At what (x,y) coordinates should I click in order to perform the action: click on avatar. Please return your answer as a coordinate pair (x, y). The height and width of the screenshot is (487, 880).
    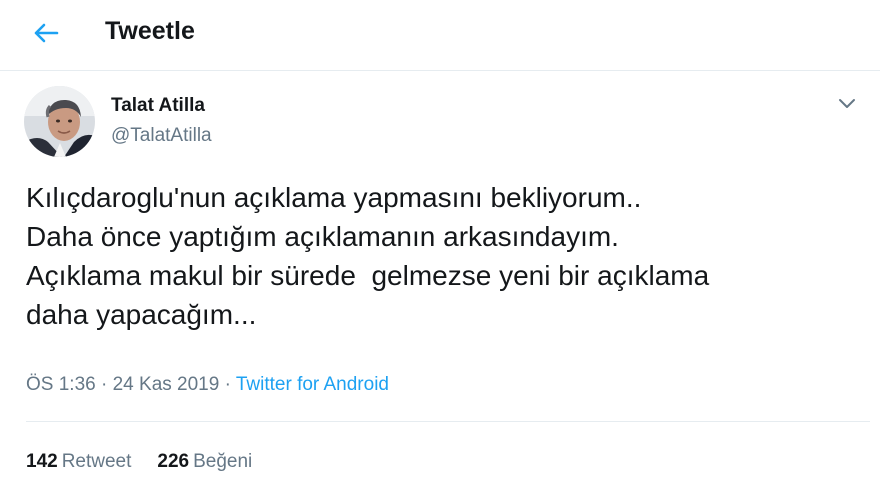
    Looking at the image, I should click on (59, 121).